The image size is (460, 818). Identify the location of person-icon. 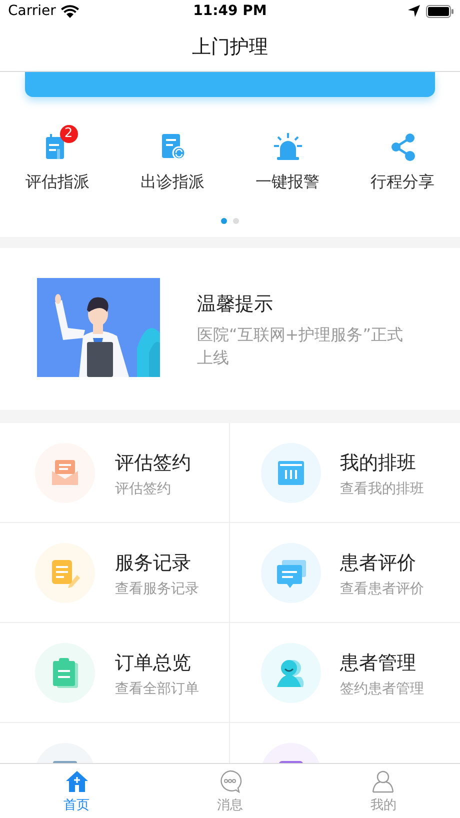
(383, 780).